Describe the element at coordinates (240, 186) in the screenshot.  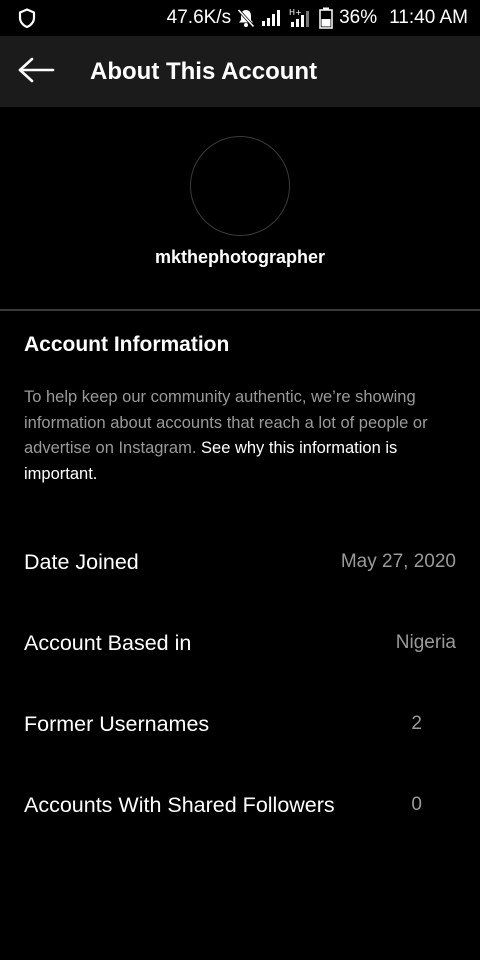
I see `avatar` at that location.